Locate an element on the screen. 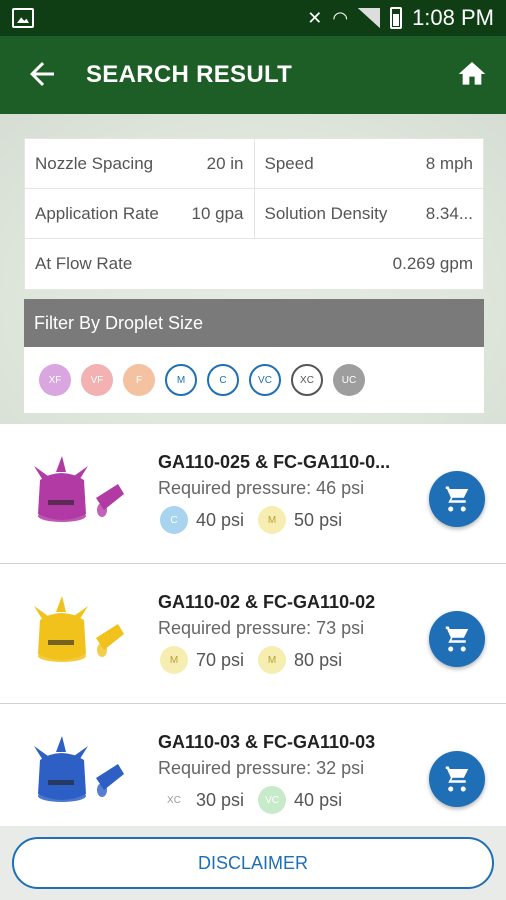 This screenshot has width=506, height=900. footer: DISCLAIMER is located at coordinates (253, 863).